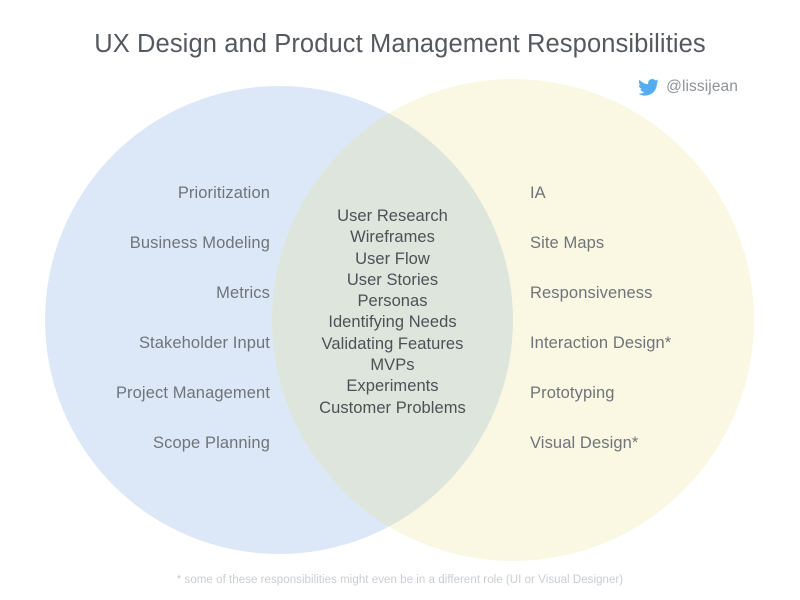 The image size is (800, 600). What do you see at coordinates (392, 237) in the screenshot?
I see `list-item: Wireframes` at bounding box center [392, 237].